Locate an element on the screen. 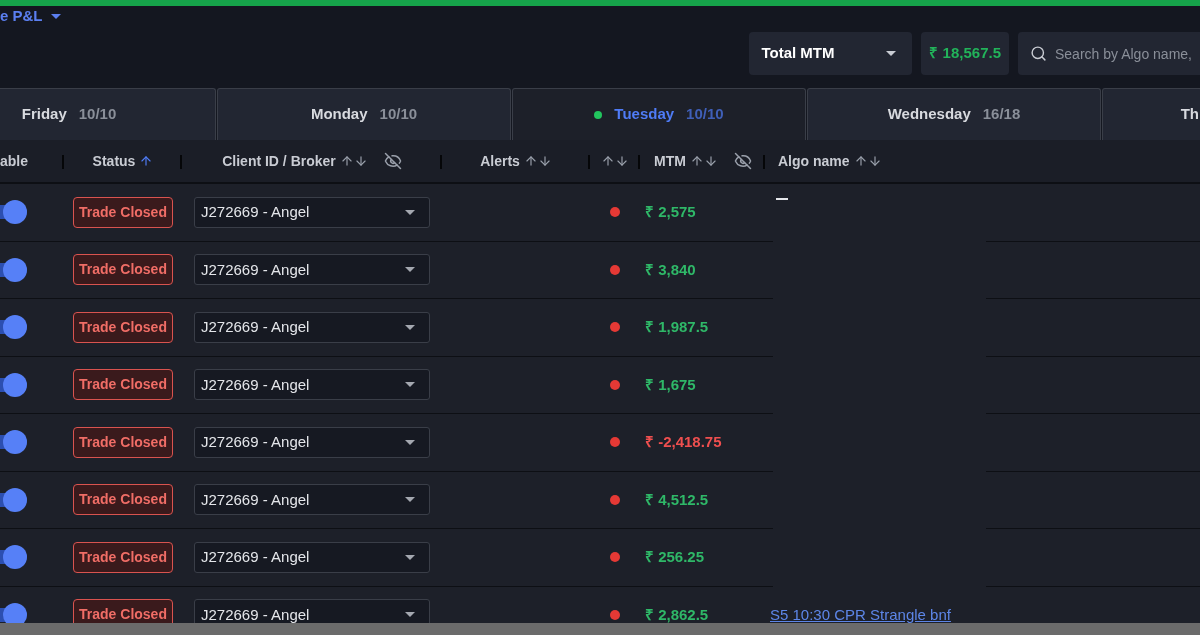 The image size is (1200, 635). mtm-value: ₹ 256.25 is located at coordinates (675, 557).